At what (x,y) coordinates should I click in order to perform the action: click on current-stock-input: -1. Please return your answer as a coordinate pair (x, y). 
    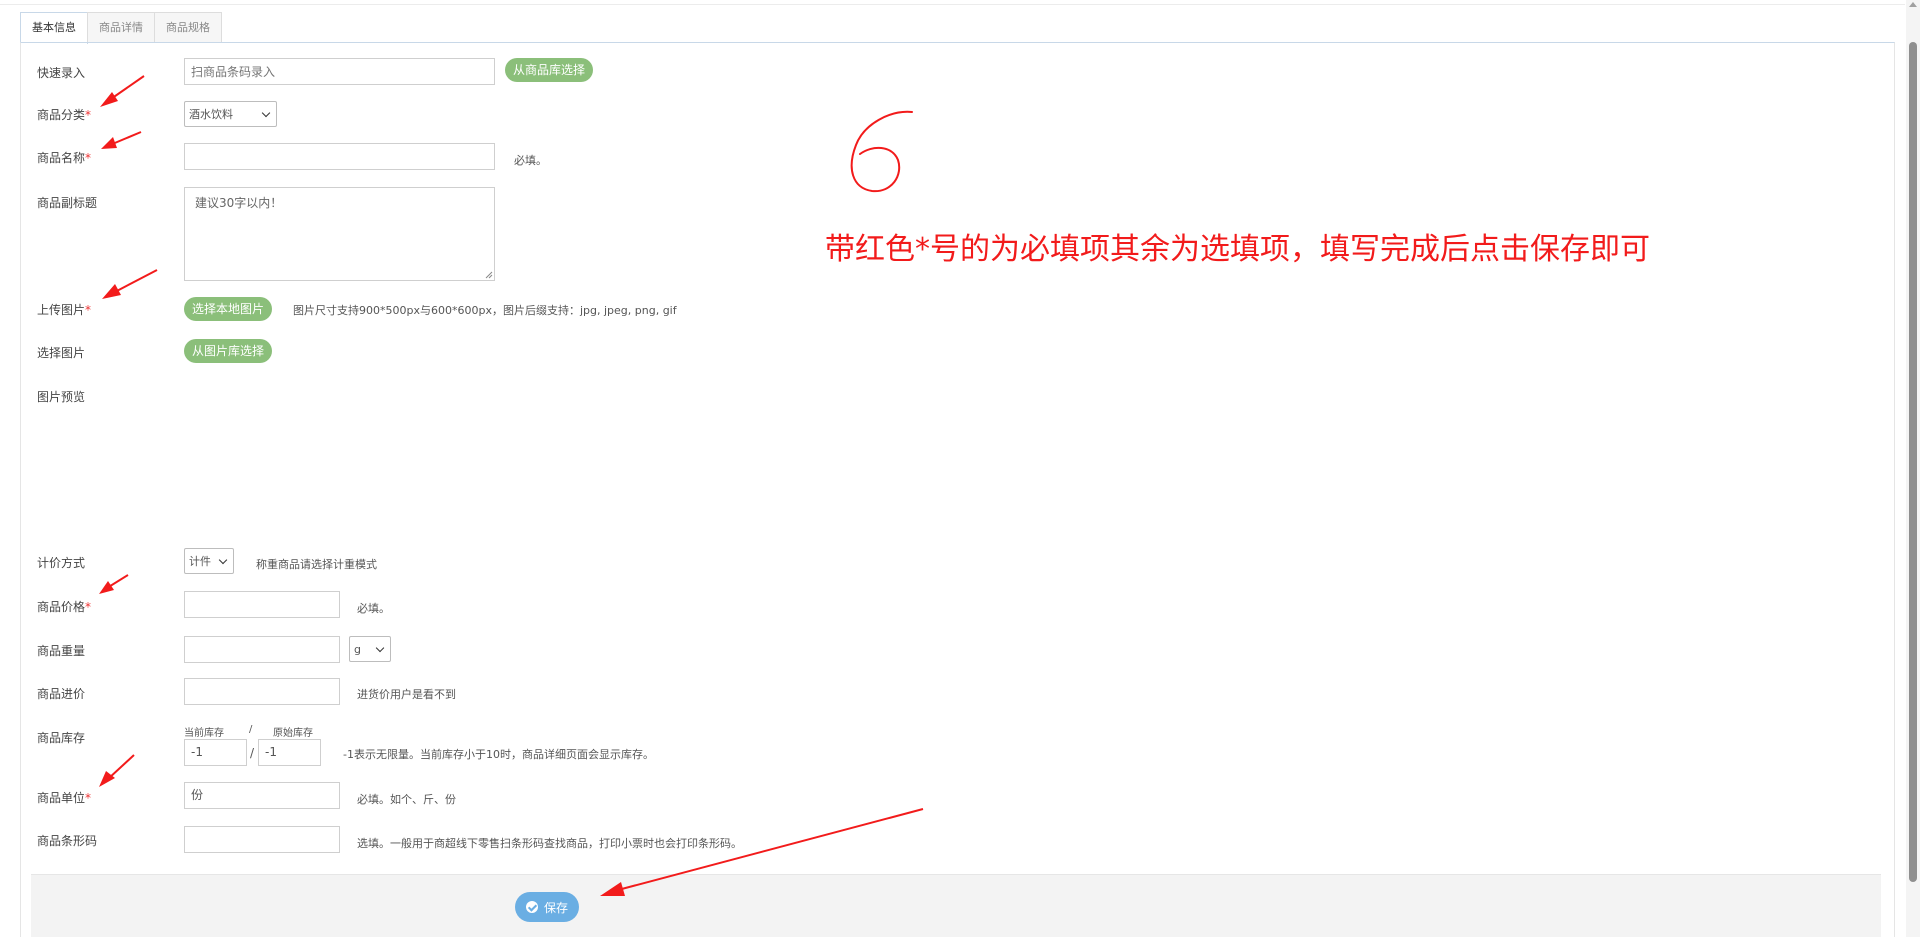
    Looking at the image, I should click on (215, 752).